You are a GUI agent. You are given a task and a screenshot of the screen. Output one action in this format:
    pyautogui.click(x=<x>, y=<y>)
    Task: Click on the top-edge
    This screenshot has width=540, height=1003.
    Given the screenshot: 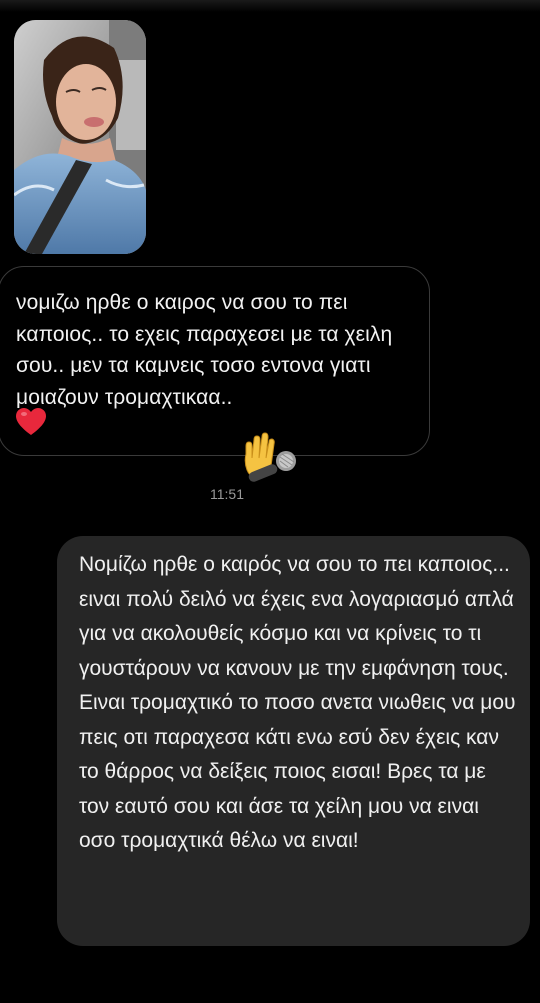 What is the action you would take?
    pyautogui.click(x=270, y=6)
    